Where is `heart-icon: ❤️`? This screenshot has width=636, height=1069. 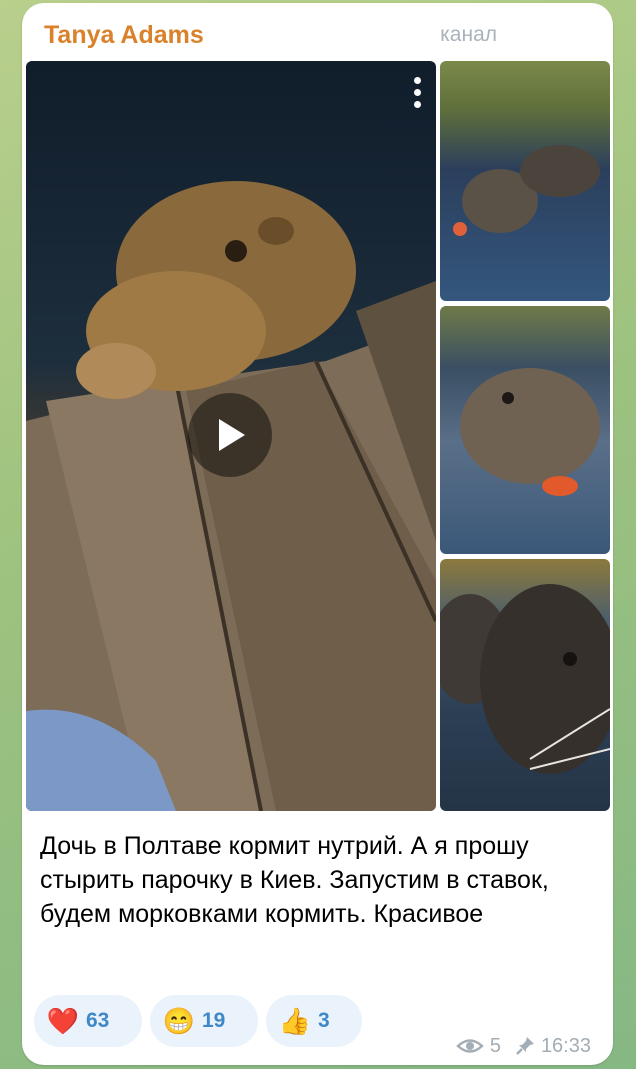 heart-icon: ❤️ is located at coordinates (63, 1021).